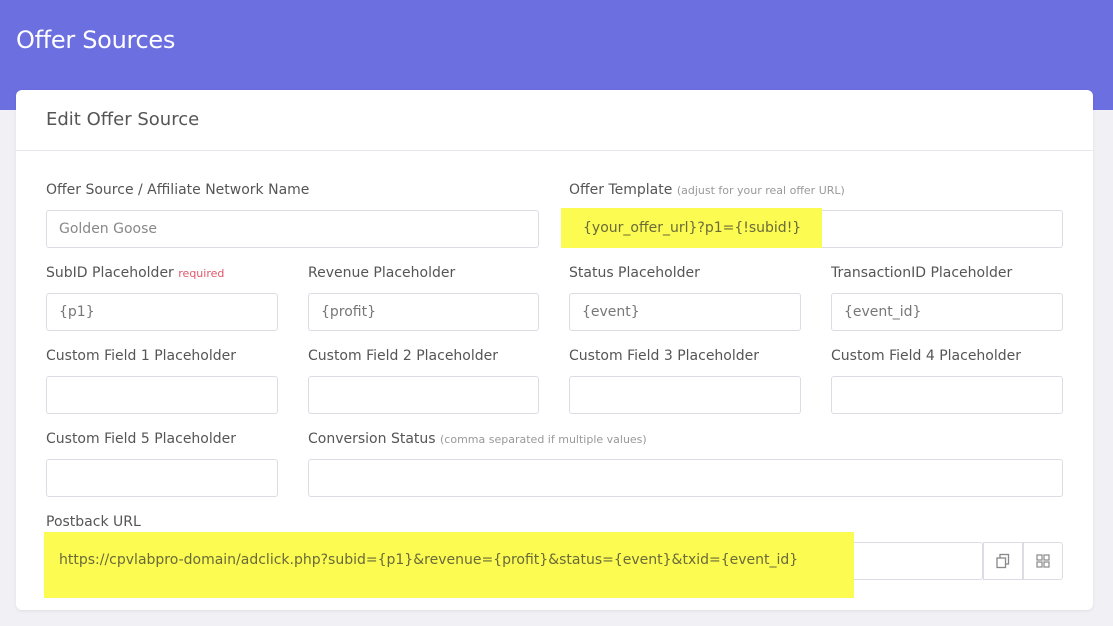  Describe the element at coordinates (883, 312) in the screenshot. I see `transaction-id-value: {event_id}` at that location.